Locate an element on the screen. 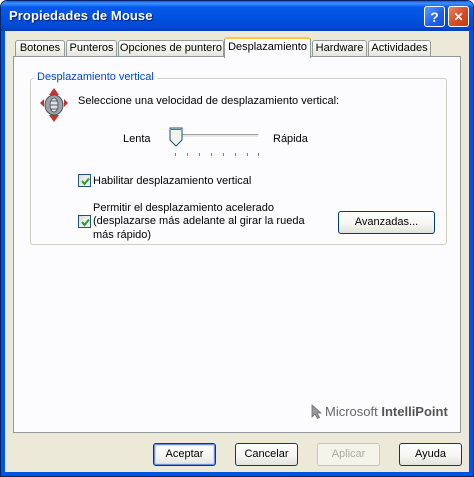 Image resolution: width=474 pixels, height=477 pixels. help-button: Ayuda is located at coordinates (430, 454).